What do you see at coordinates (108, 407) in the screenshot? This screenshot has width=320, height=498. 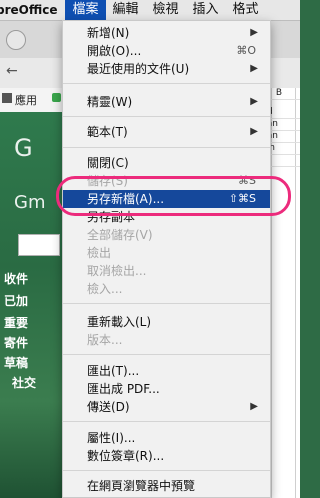 I see `menu-item-label: 傳送(D)` at bounding box center [108, 407].